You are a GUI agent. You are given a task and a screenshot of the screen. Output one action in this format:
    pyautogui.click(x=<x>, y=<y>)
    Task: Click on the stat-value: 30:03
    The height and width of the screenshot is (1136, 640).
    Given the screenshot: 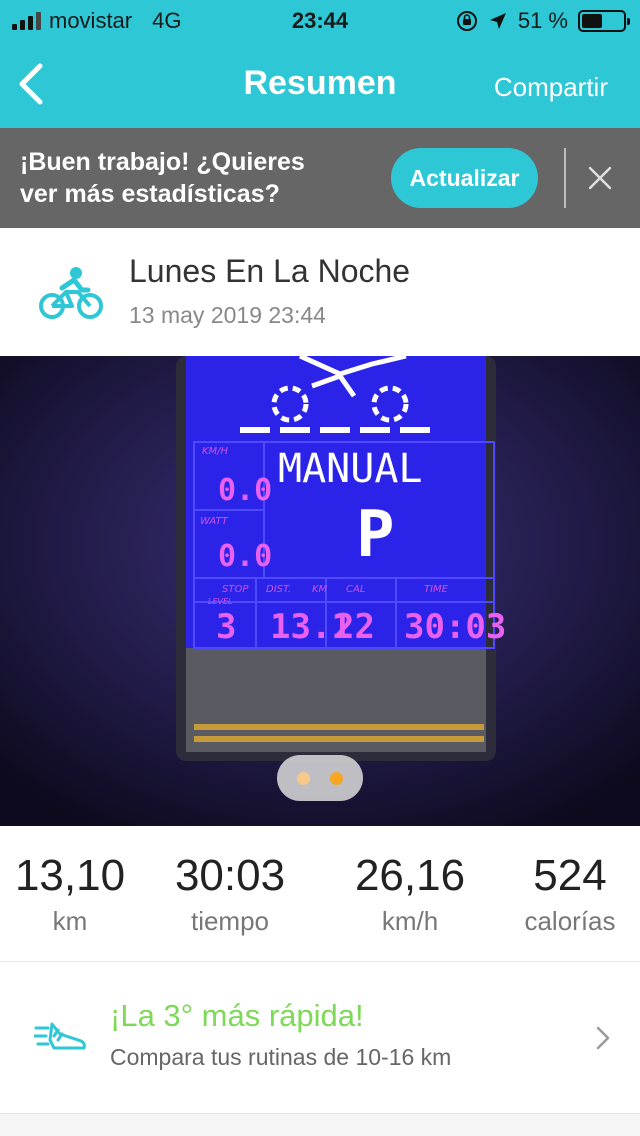 What is the action you would take?
    pyautogui.click(x=230, y=875)
    